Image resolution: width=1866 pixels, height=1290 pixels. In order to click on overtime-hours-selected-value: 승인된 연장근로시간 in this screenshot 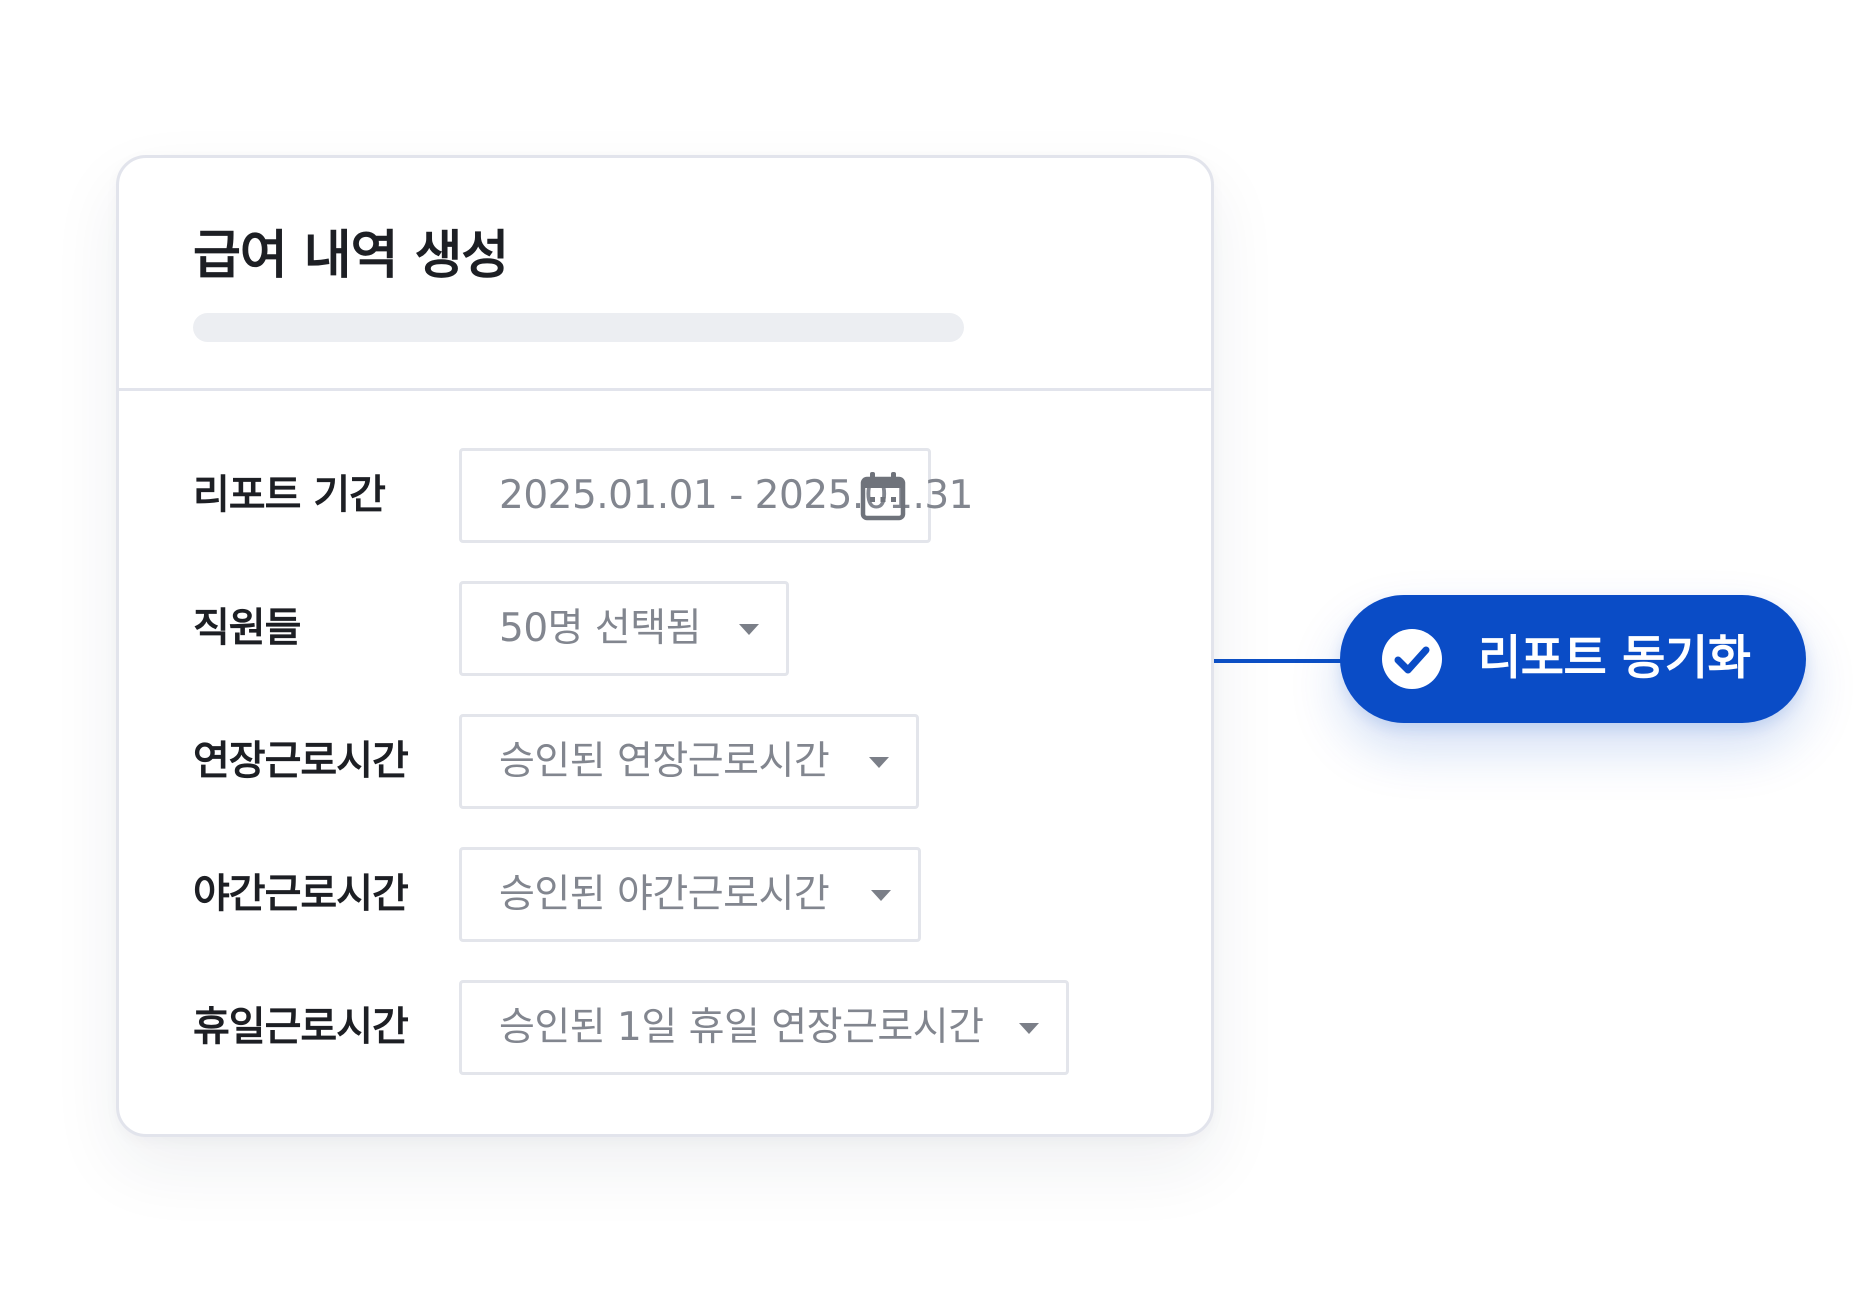, I will do `click(664, 761)`.